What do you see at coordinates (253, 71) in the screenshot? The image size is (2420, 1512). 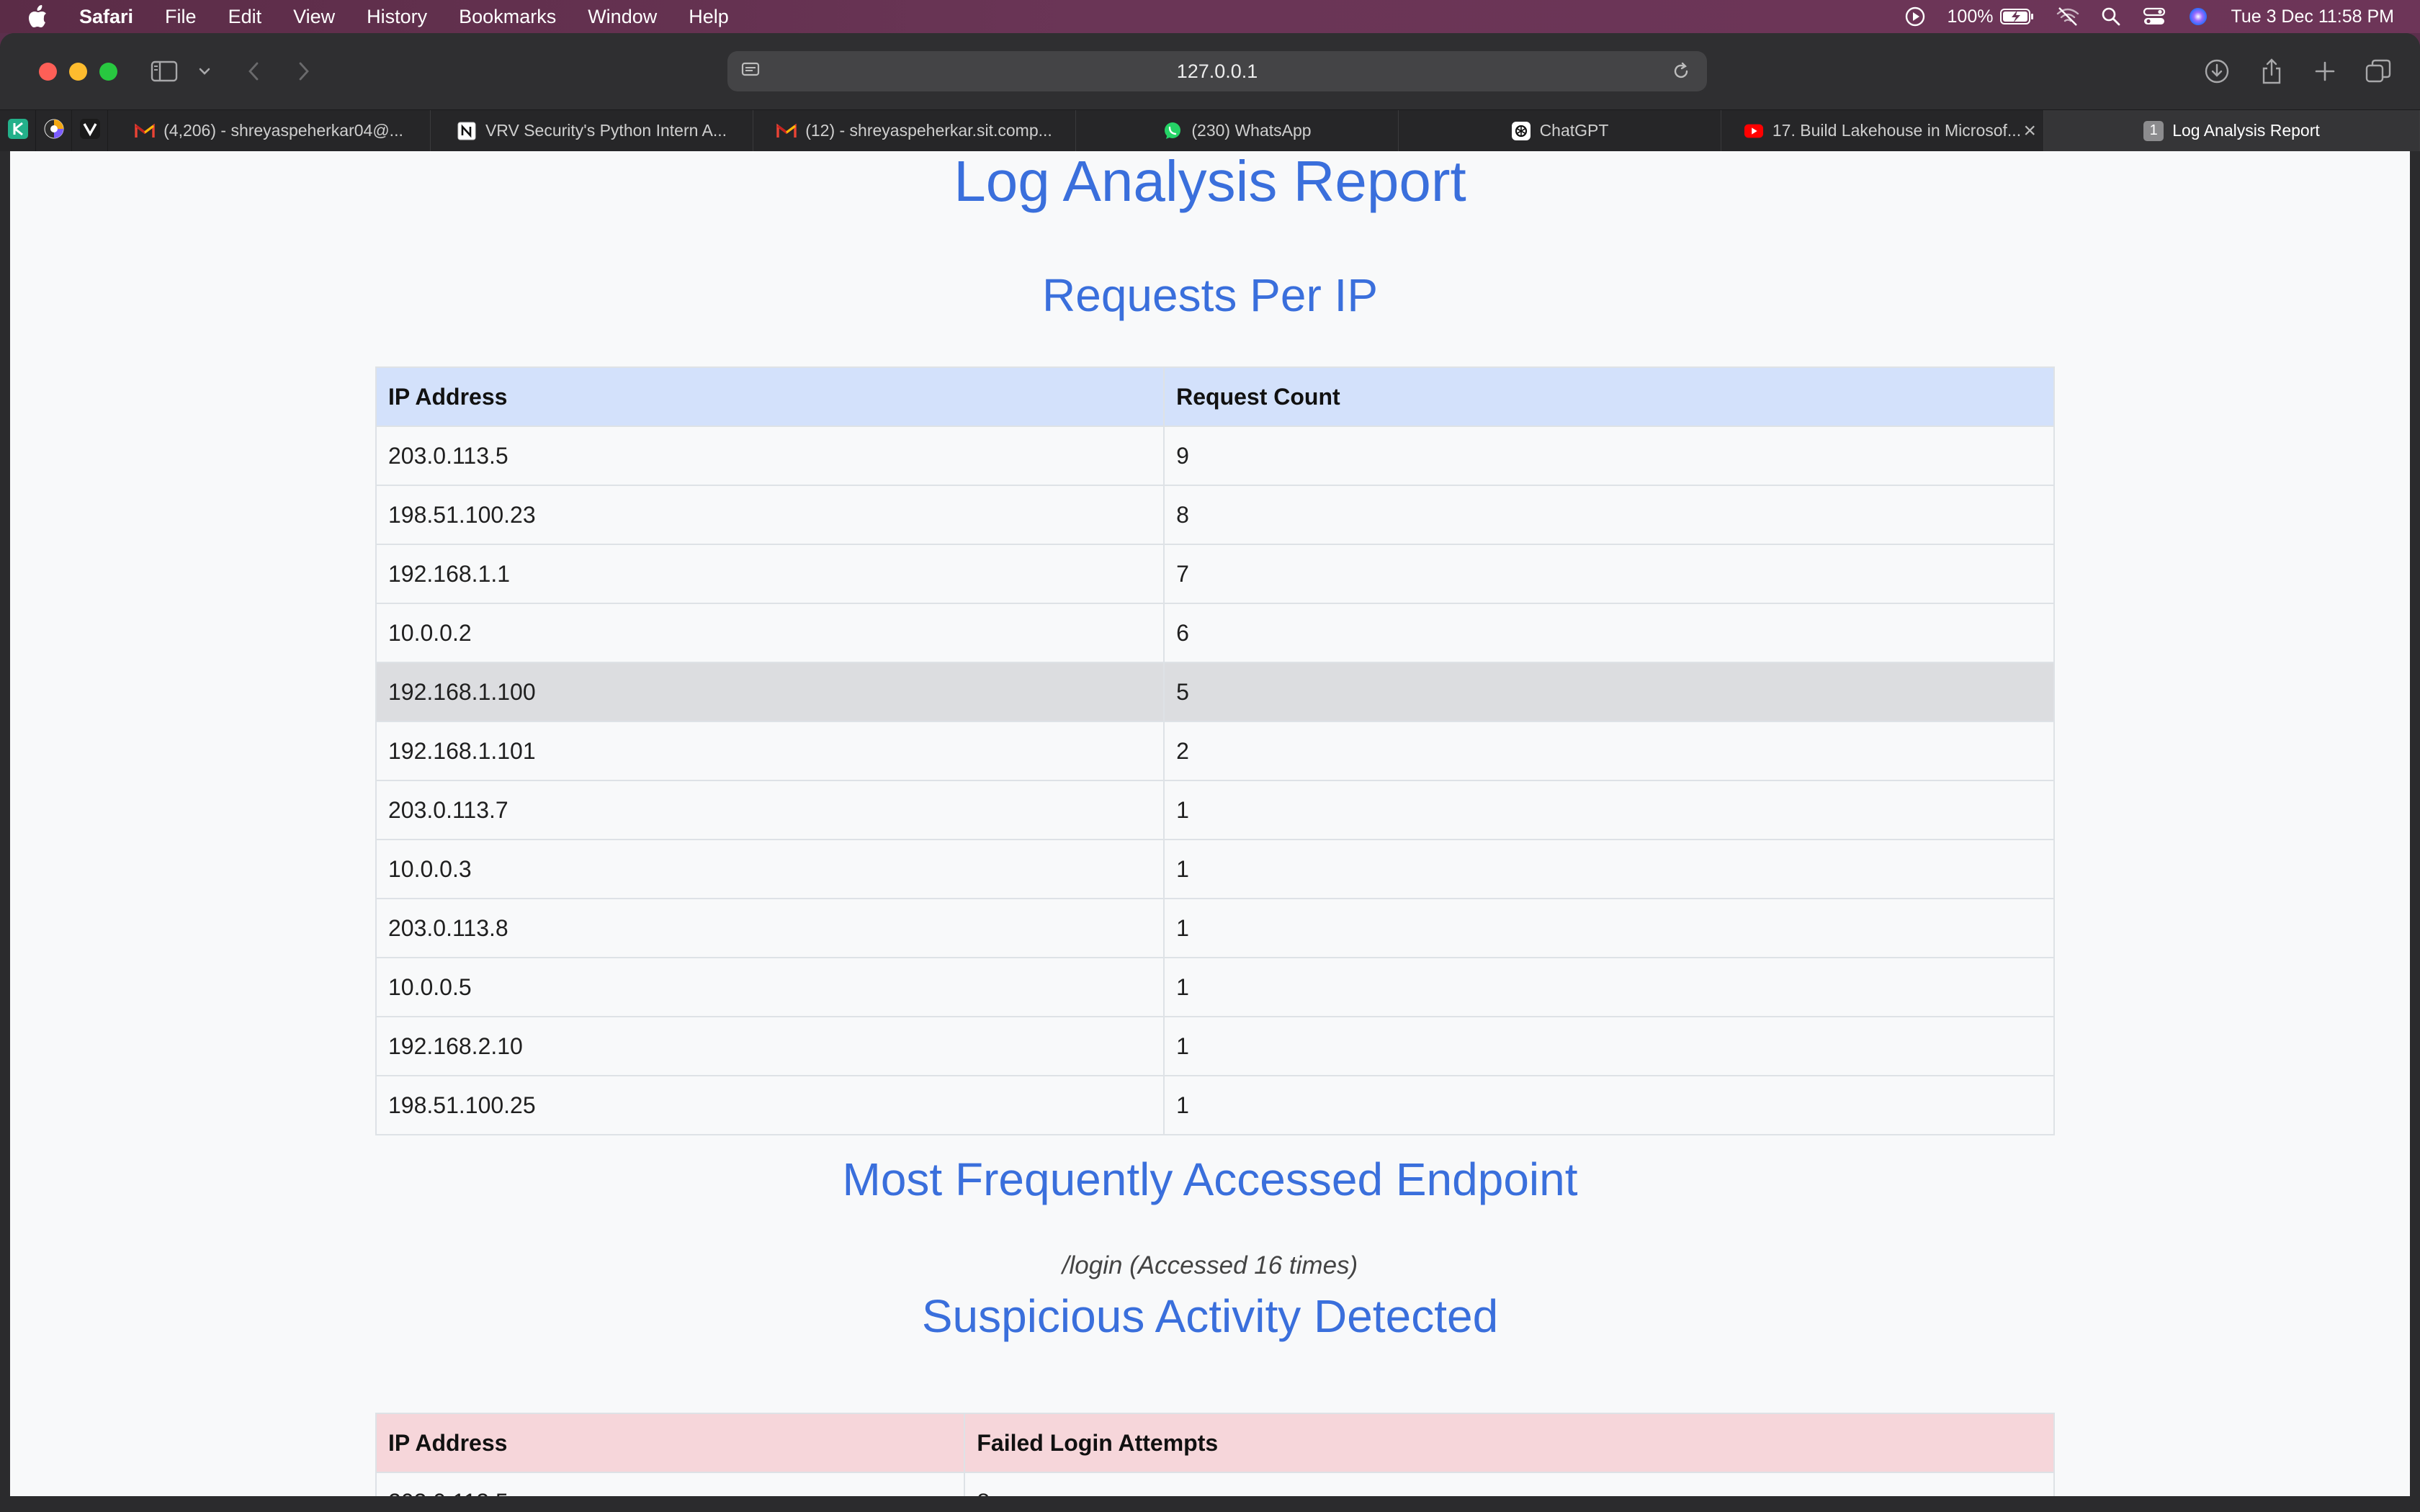 I see `back-icon` at bounding box center [253, 71].